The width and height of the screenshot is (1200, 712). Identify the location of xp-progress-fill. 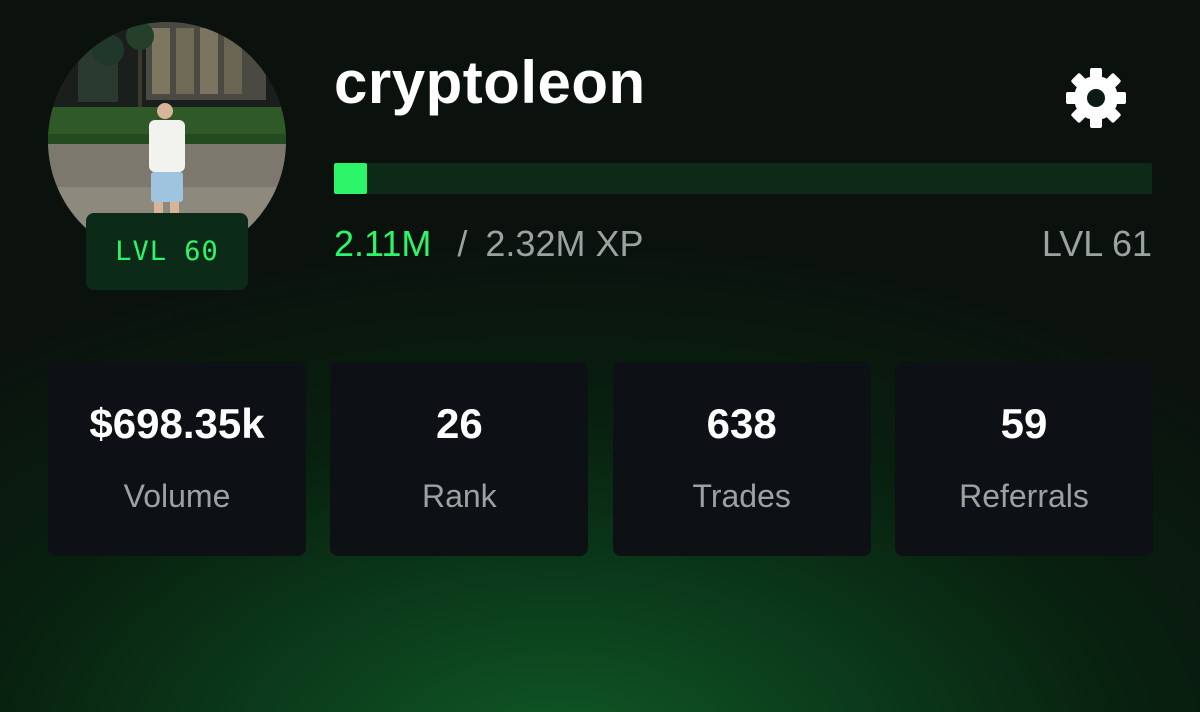
(350, 178).